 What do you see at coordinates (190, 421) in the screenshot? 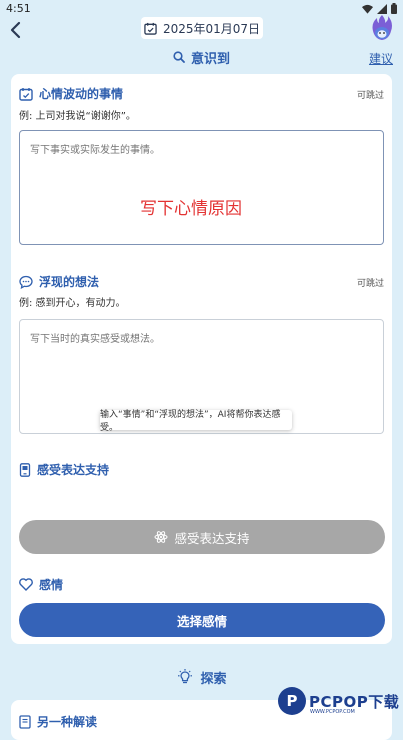
I see `support-tooltip-text: 输入“事情”和“浮现的想法”，AI将帮你表达感受。` at bounding box center [190, 421].